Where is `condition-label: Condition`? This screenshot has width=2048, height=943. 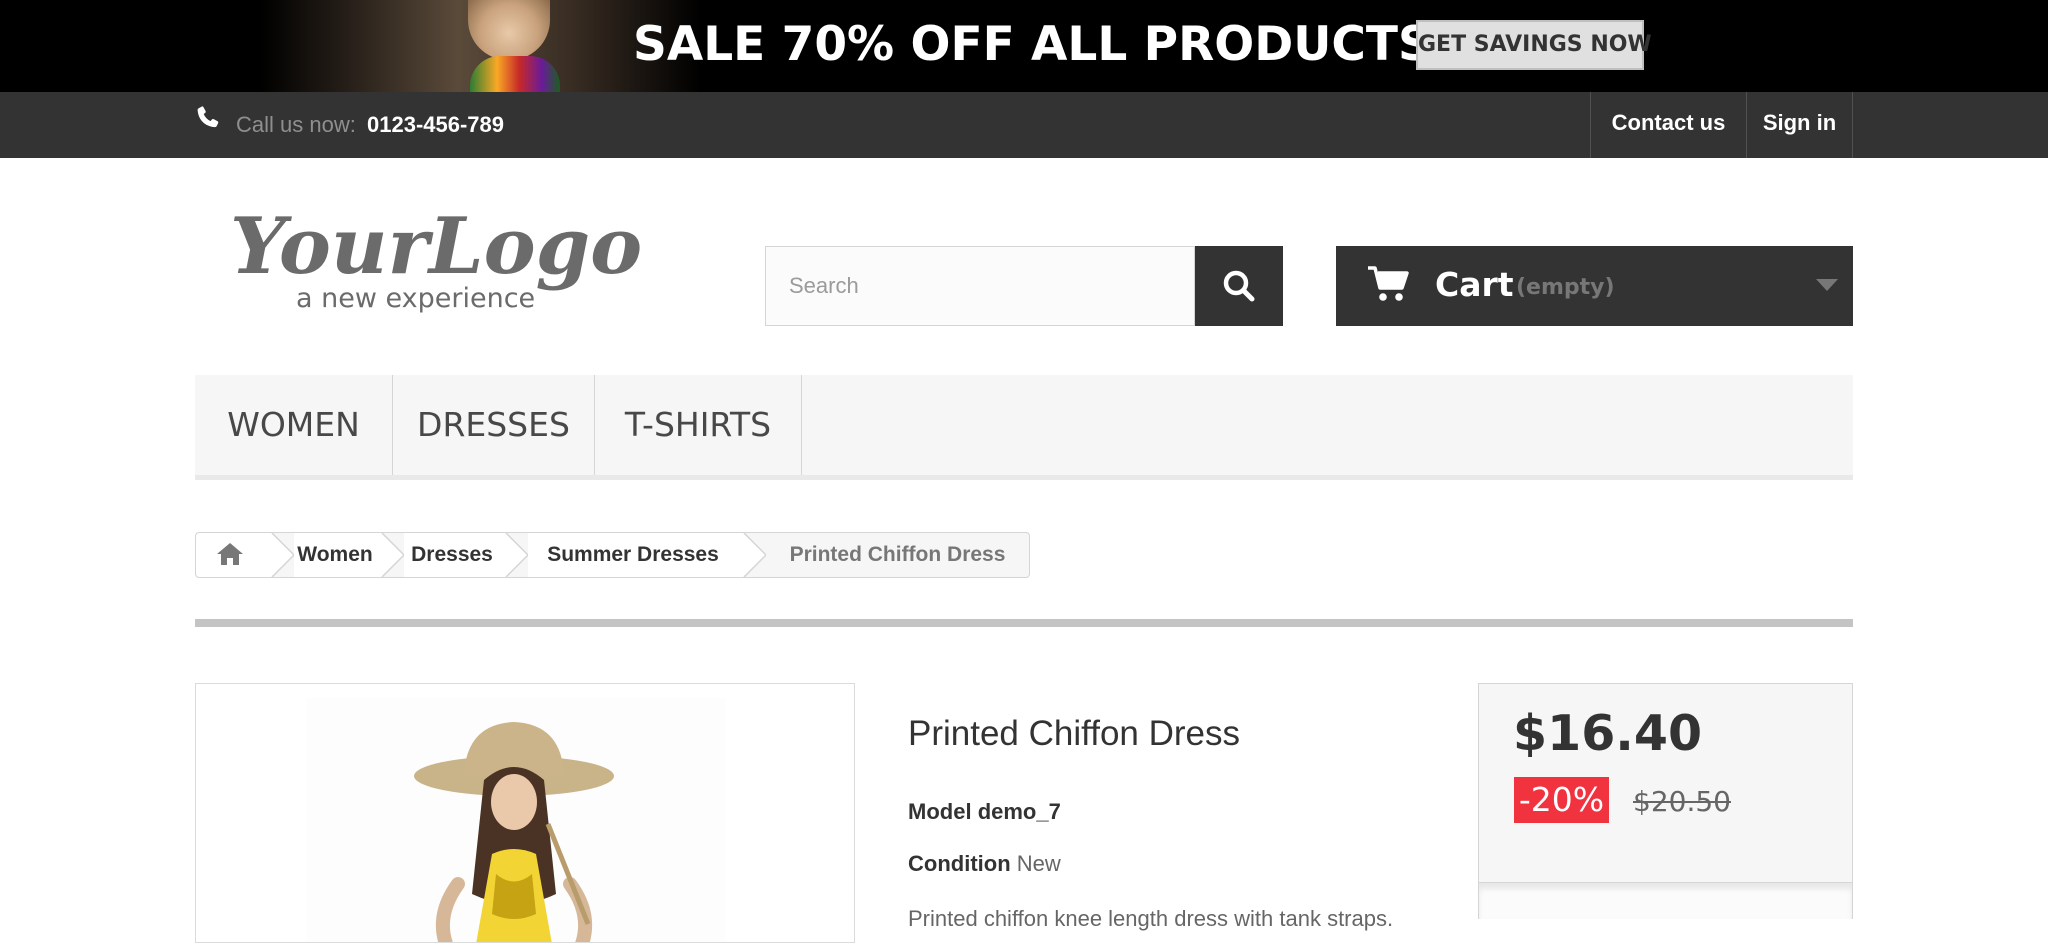 condition-label: Condition is located at coordinates (959, 863).